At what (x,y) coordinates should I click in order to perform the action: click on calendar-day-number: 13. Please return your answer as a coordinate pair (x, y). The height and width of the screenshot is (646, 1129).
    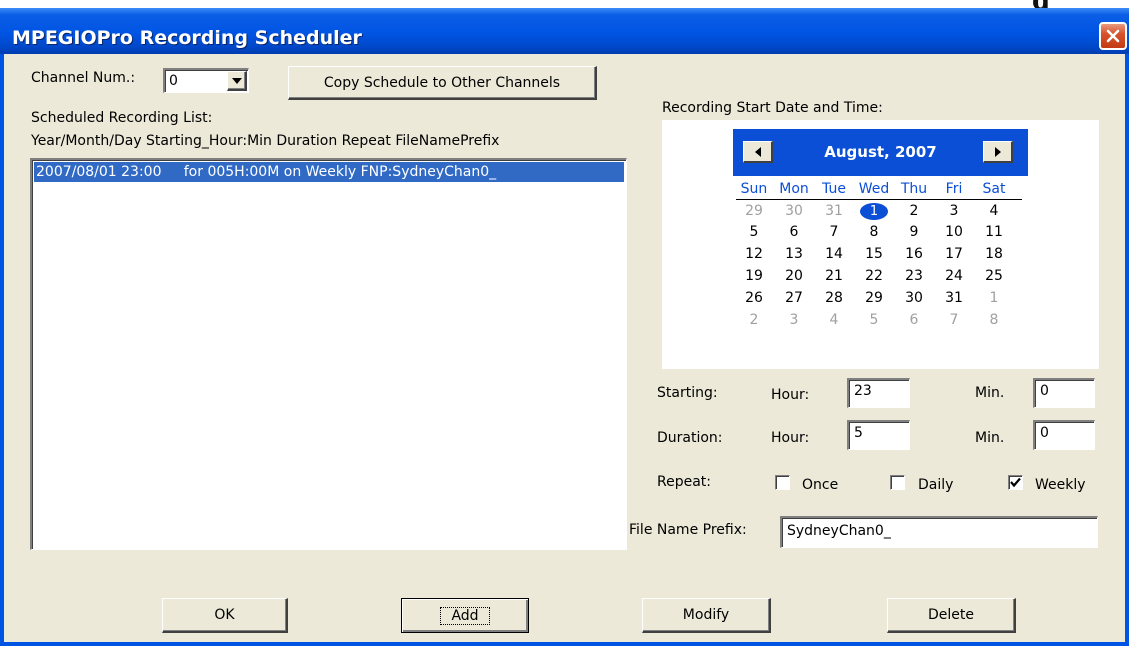
    Looking at the image, I should click on (794, 254).